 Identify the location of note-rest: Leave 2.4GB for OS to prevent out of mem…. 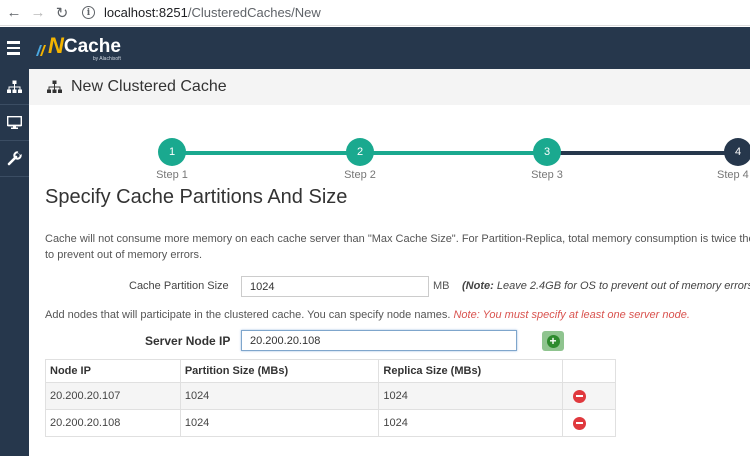
(621, 286).